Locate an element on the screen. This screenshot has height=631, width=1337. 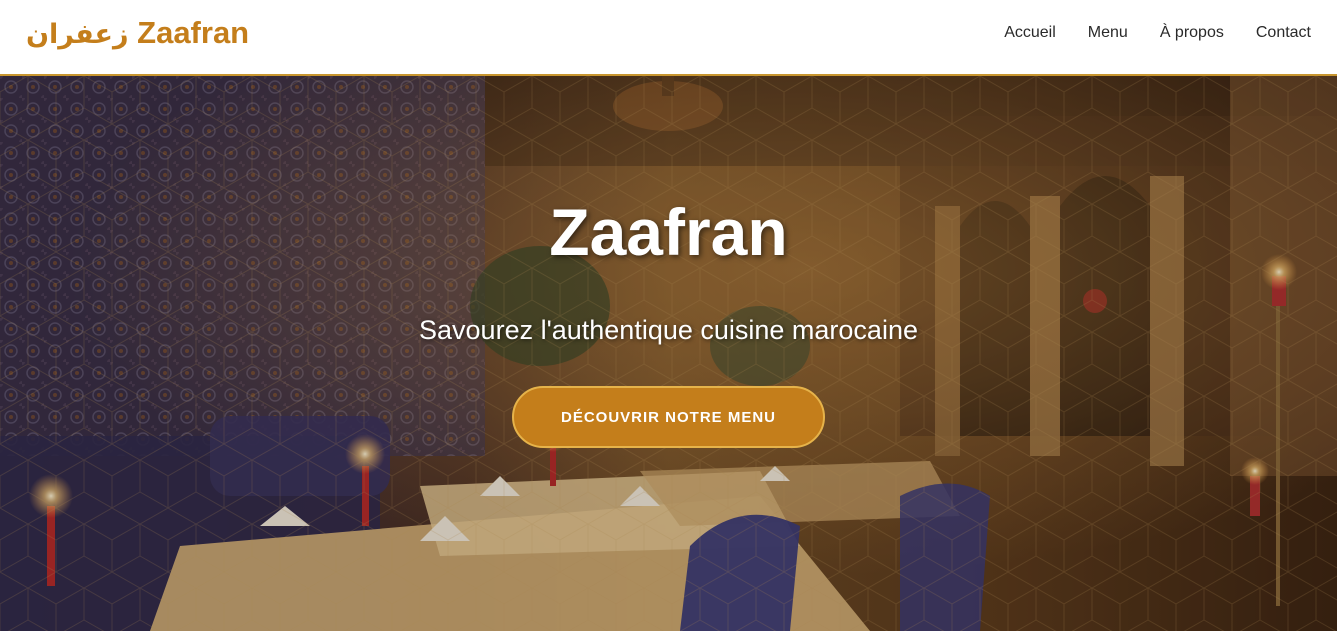
site-logo: زعفران Zaafran is located at coordinates (137, 34).